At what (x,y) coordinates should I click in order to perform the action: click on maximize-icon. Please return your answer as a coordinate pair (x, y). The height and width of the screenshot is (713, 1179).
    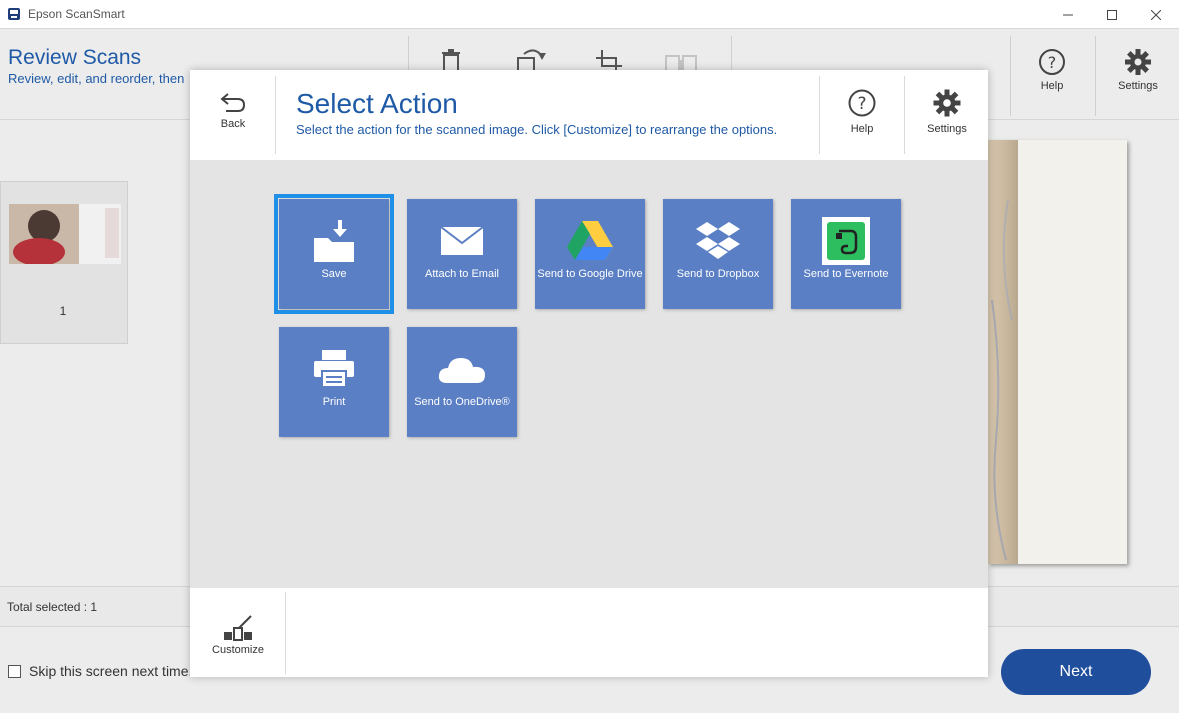
    Looking at the image, I should click on (1112, 14).